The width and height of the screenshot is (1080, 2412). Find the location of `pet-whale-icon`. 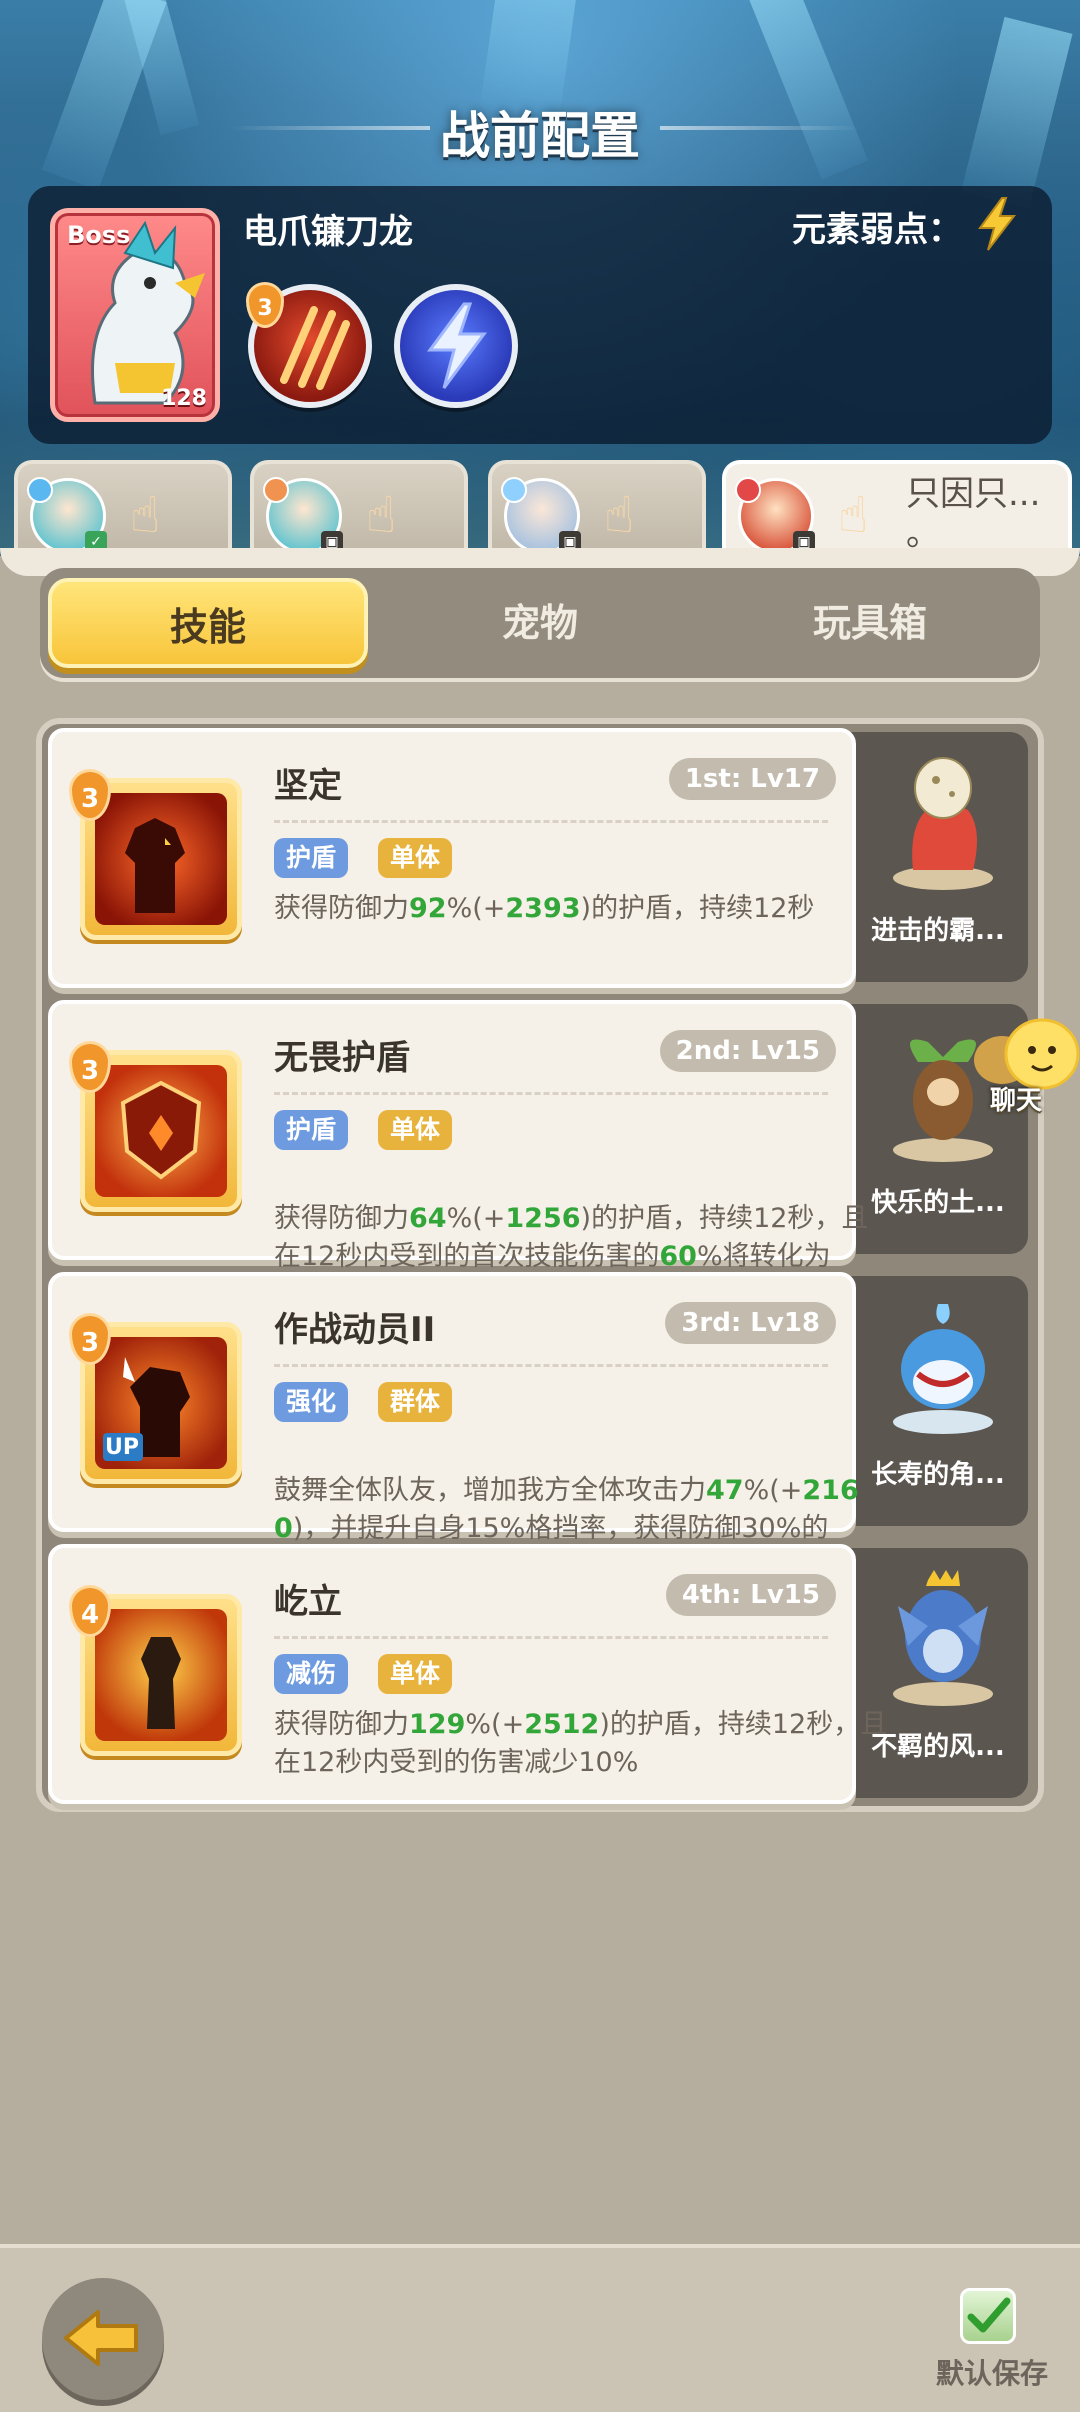

pet-whale-icon is located at coordinates (943, 1369).